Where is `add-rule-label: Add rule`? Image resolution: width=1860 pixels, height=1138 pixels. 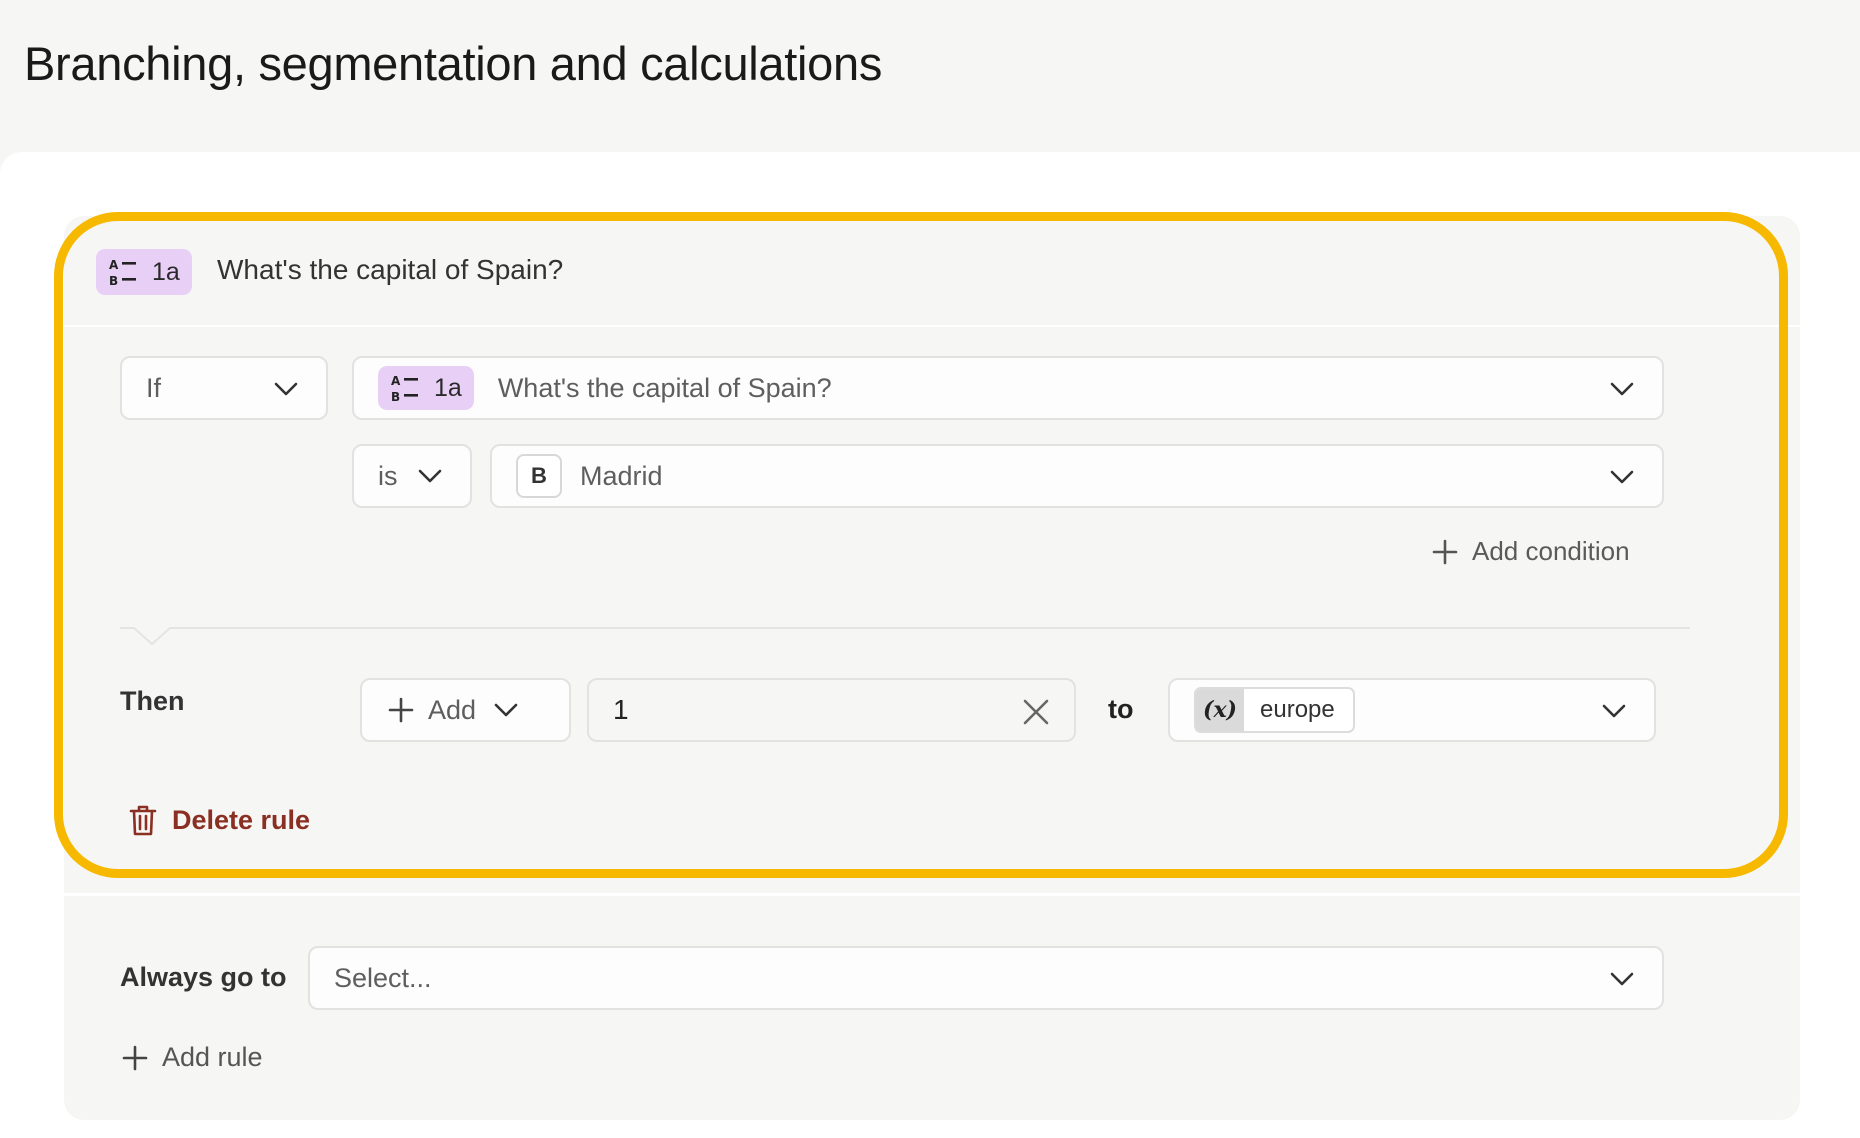 add-rule-label: Add rule is located at coordinates (212, 1057).